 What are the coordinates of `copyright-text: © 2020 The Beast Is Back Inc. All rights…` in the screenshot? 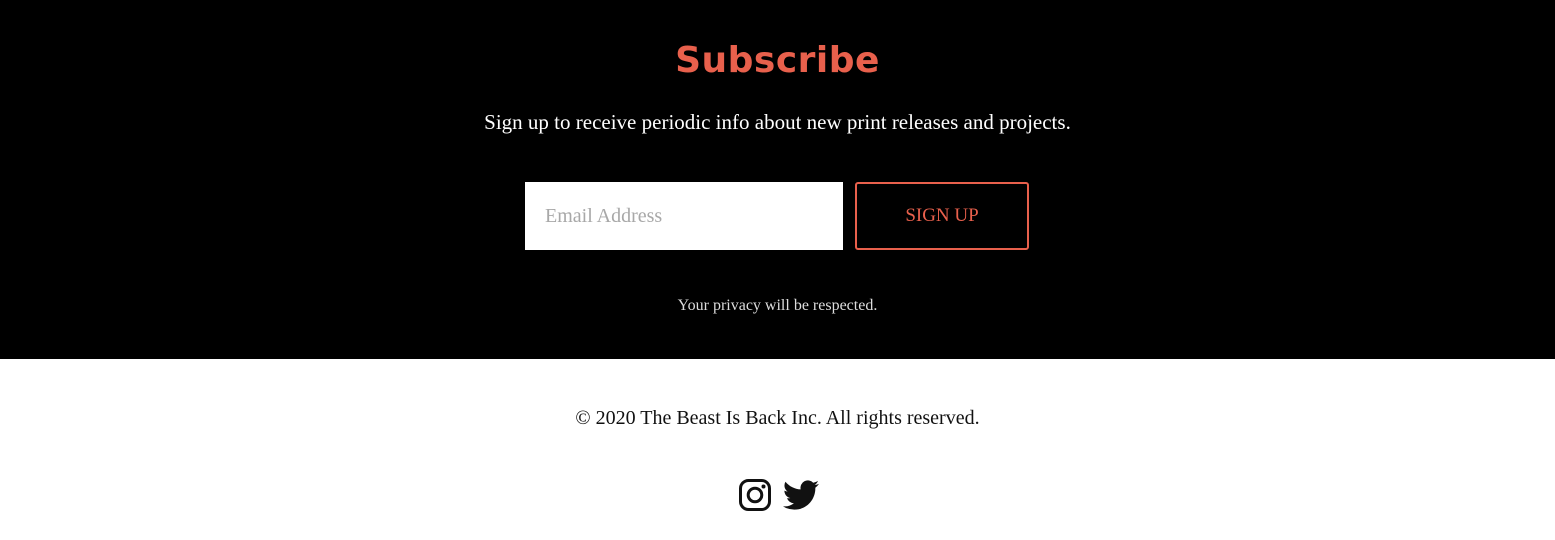 It's located at (777, 418).